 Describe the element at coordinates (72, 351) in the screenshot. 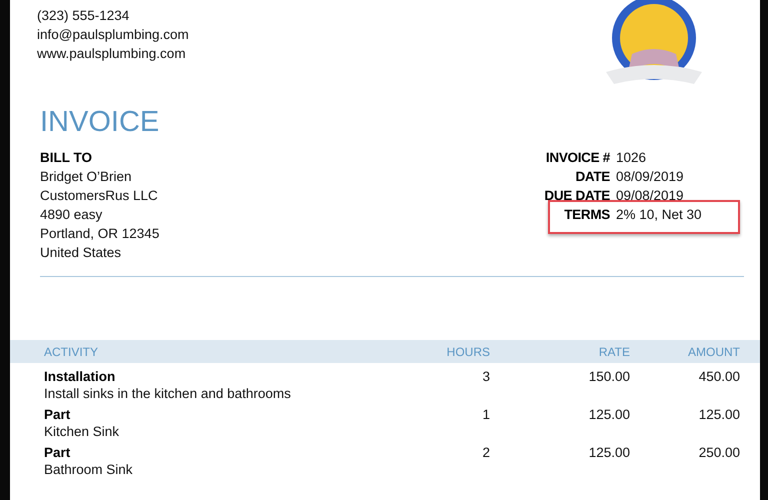

I see `column-header: ACTIVITY` at that location.